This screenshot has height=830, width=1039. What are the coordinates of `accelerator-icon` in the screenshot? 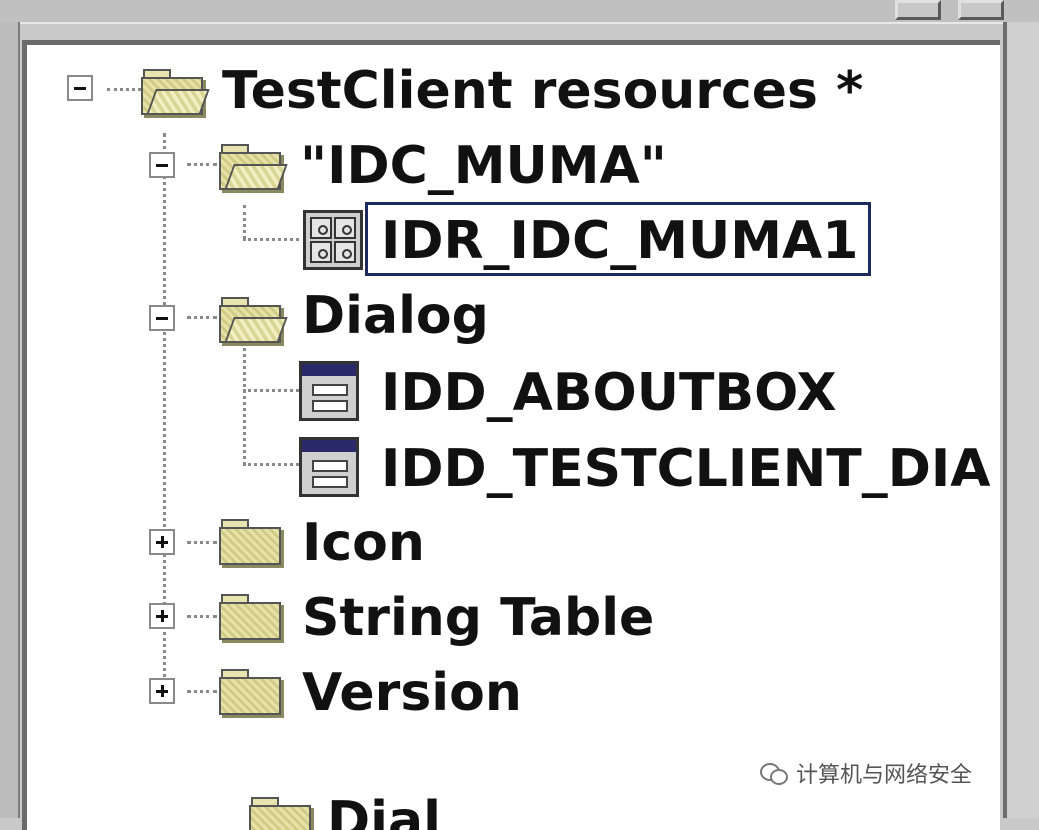 It's located at (333, 240).